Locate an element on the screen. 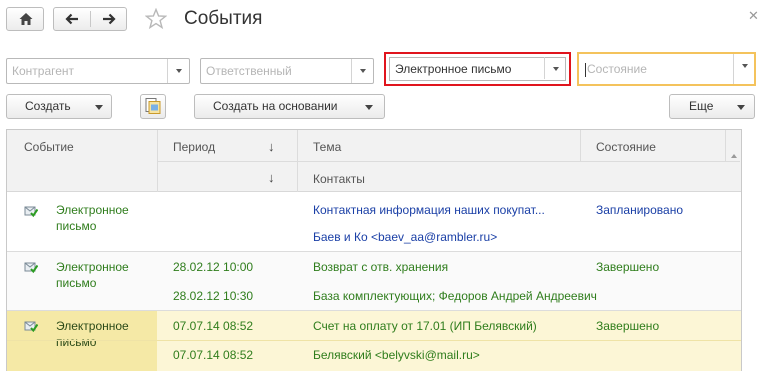 The height and width of the screenshot is (371, 762). row-inner-divider is located at coordinates (374, 340).